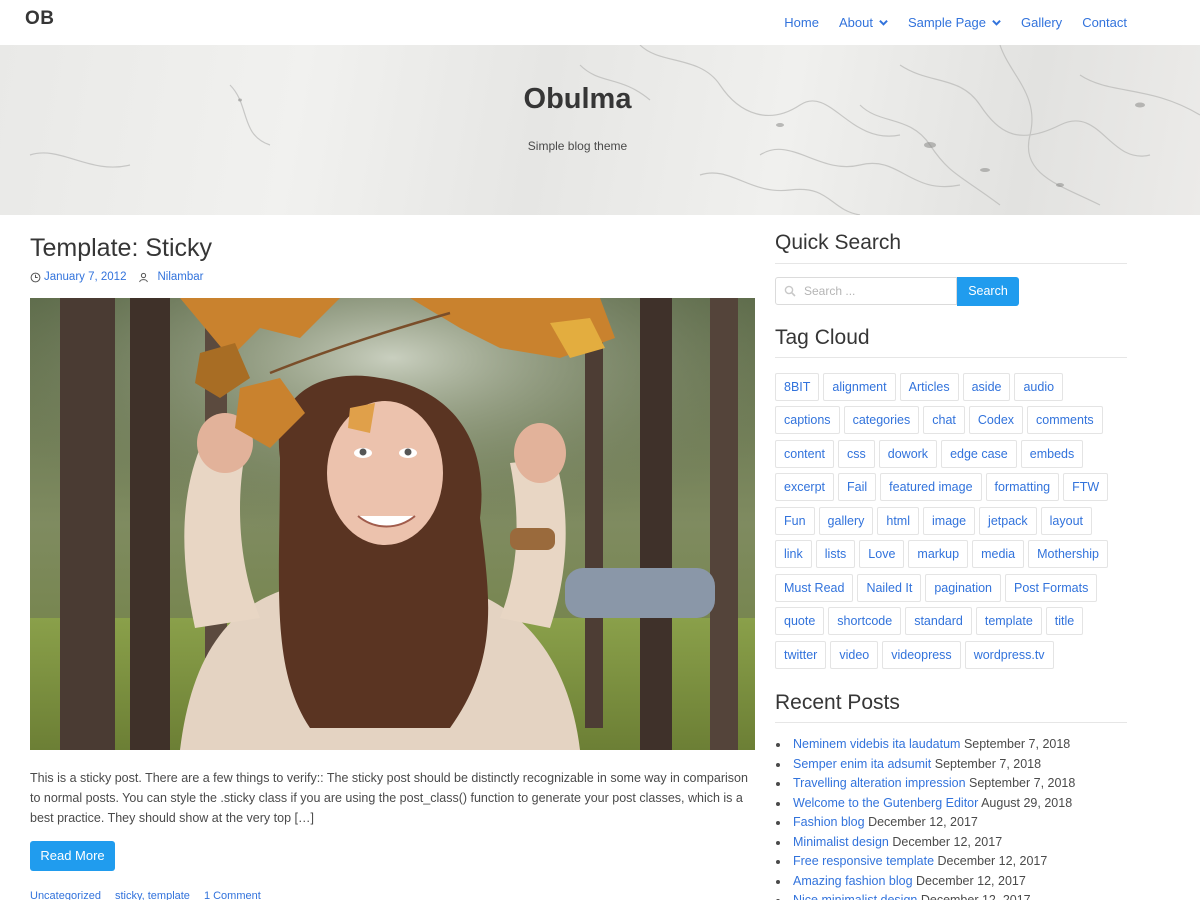 This screenshot has height=900, width=1200. I want to click on brand-logo: OB, so click(40, 19).